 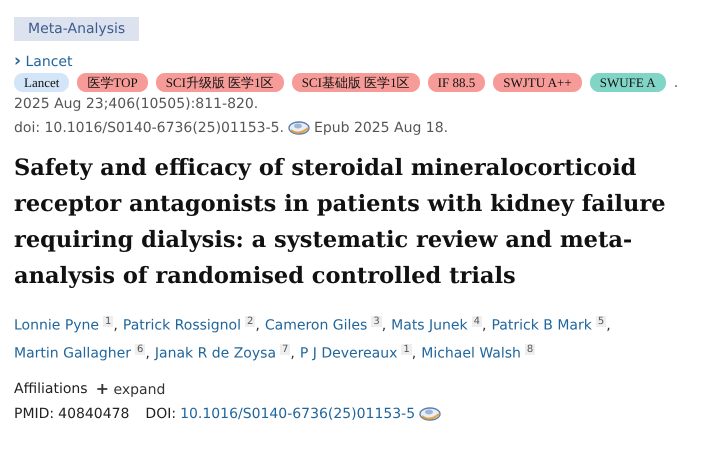 What do you see at coordinates (381, 128) in the screenshot?
I see `epub-date-text: Epub 2025 Aug 18.` at bounding box center [381, 128].